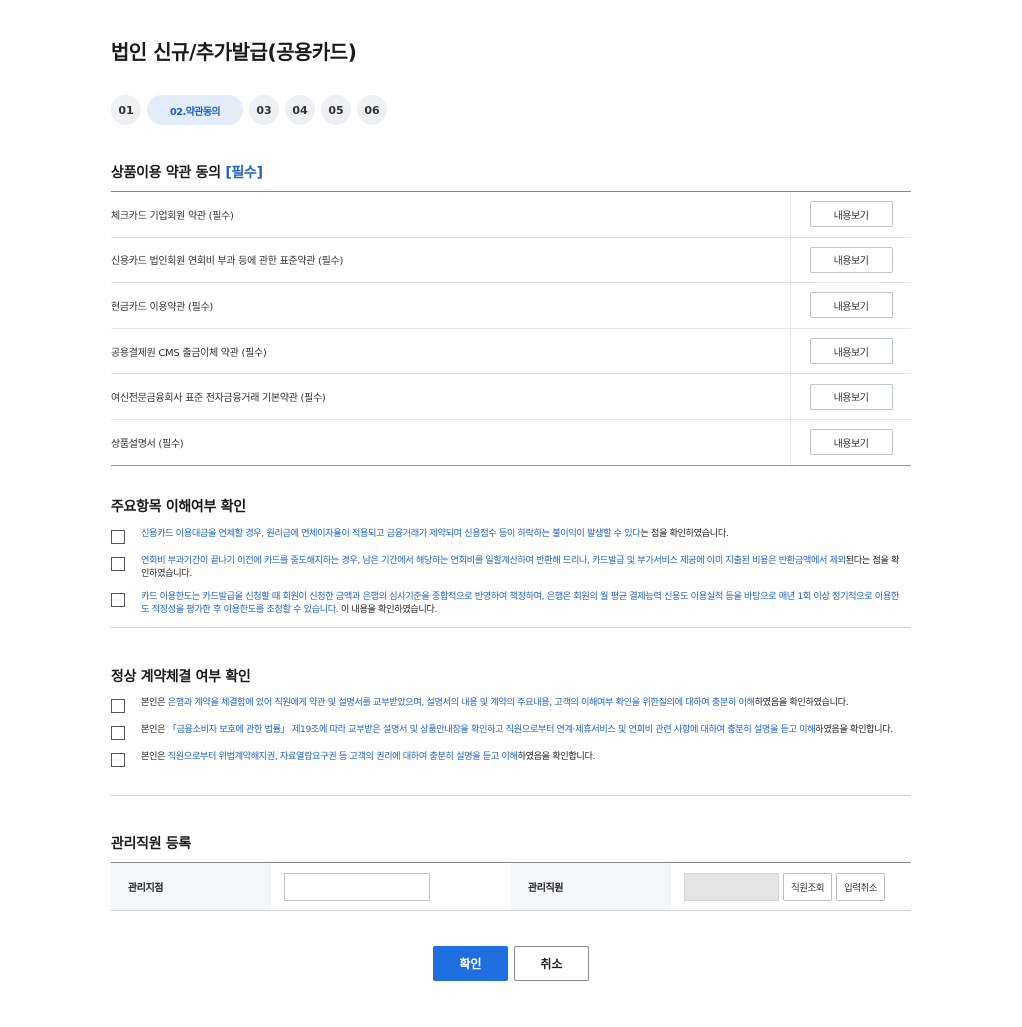  I want to click on term-label: 현금카드 이용약관 (필수), so click(162, 307).